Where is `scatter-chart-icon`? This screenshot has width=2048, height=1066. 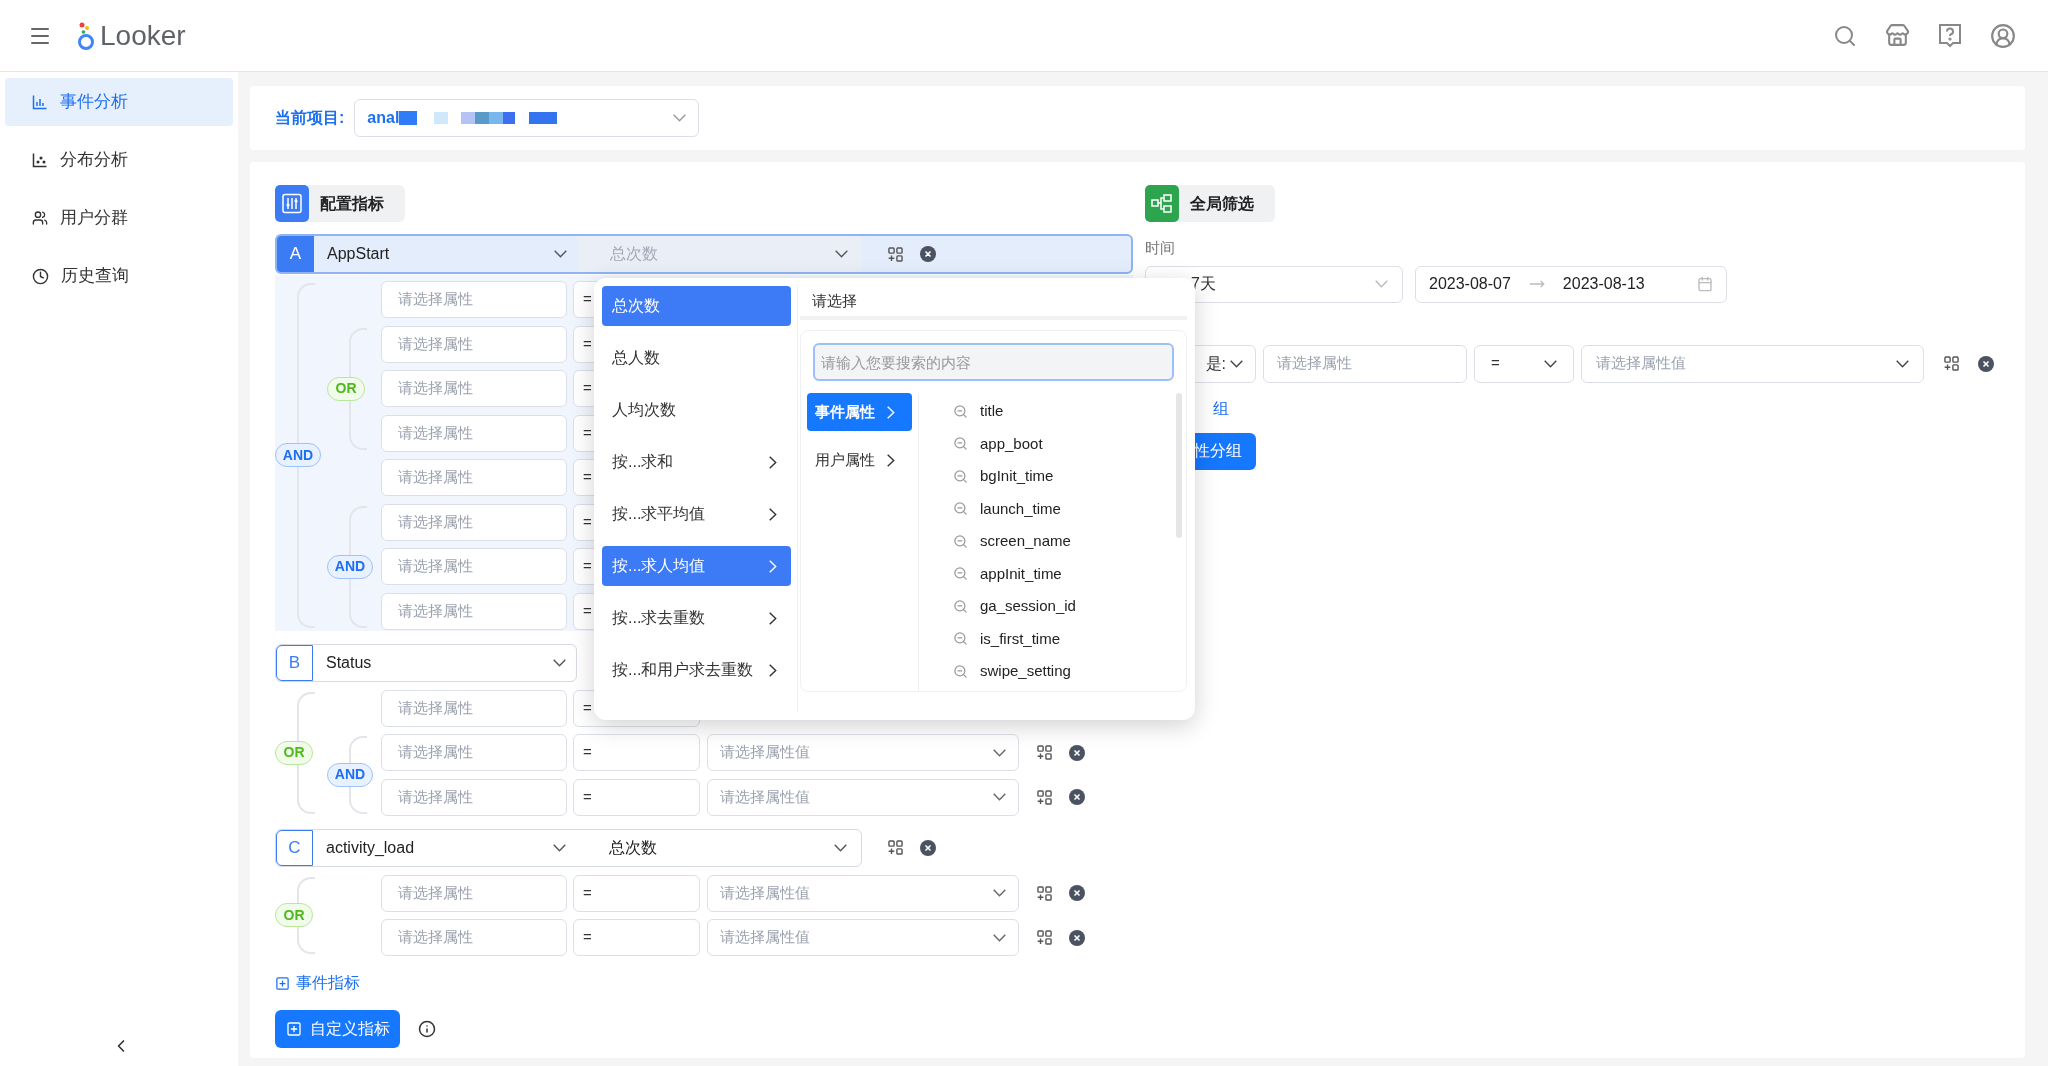 scatter-chart-icon is located at coordinates (40, 160).